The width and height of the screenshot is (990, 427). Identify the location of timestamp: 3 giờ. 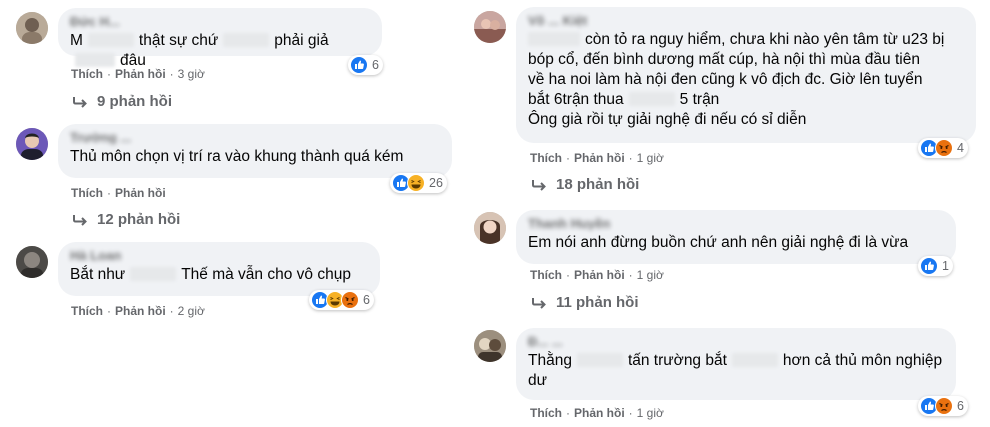
(191, 74).